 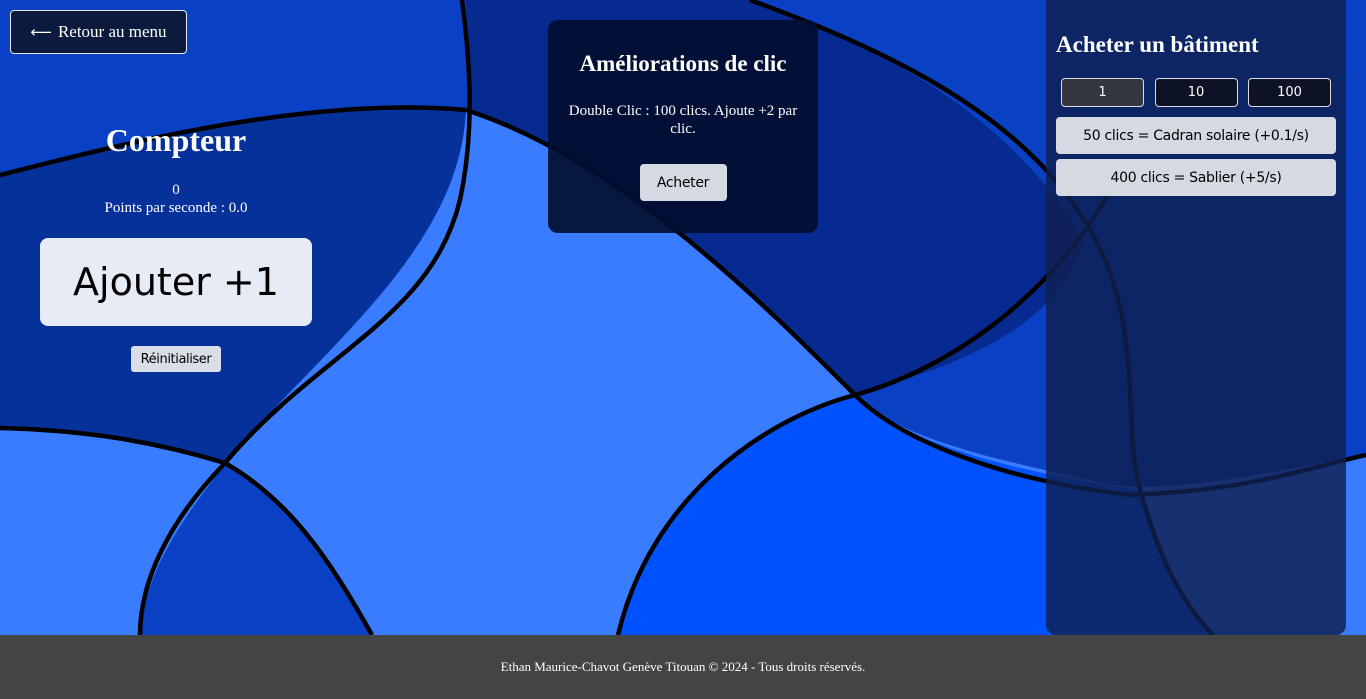 What do you see at coordinates (683, 63) in the screenshot?
I see `click-upgrades-title: Améliorations de clic` at bounding box center [683, 63].